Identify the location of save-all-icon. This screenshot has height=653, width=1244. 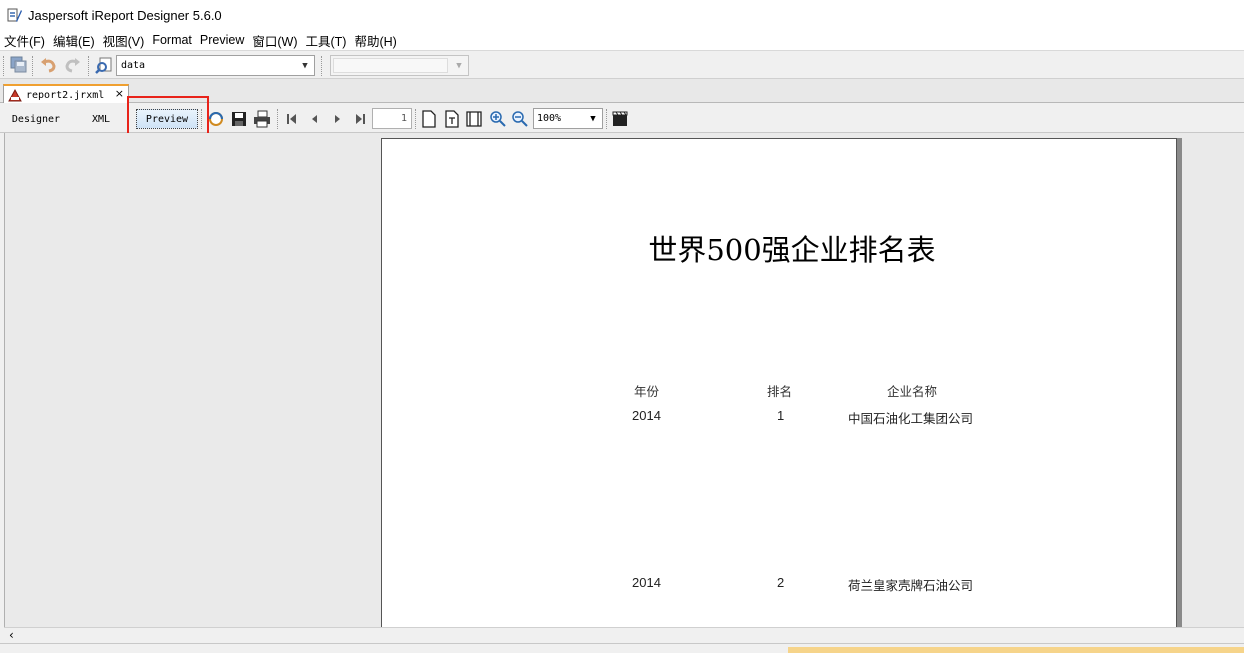
(19, 65).